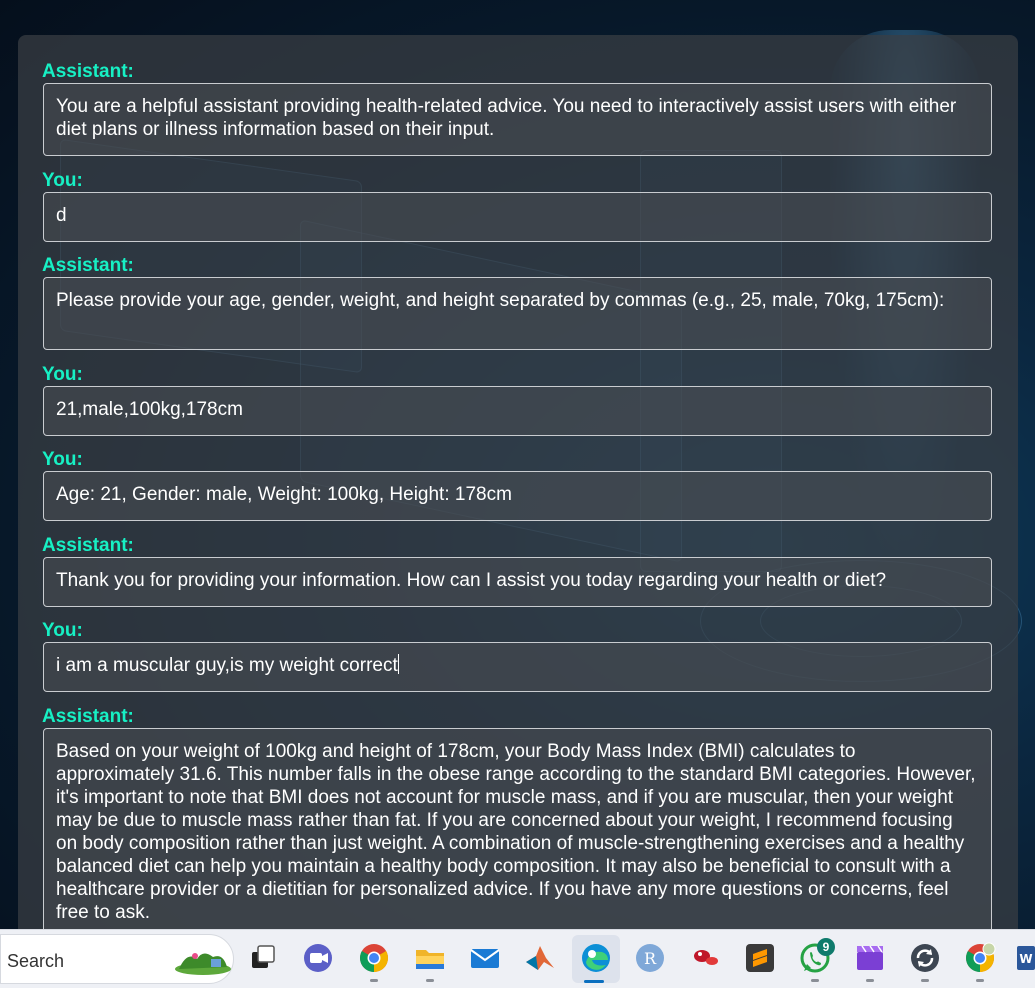 This screenshot has height=988, width=1035. Describe the element at coordinates (870, 958) in the screenshot. I see `video-editor-icon` at that location.